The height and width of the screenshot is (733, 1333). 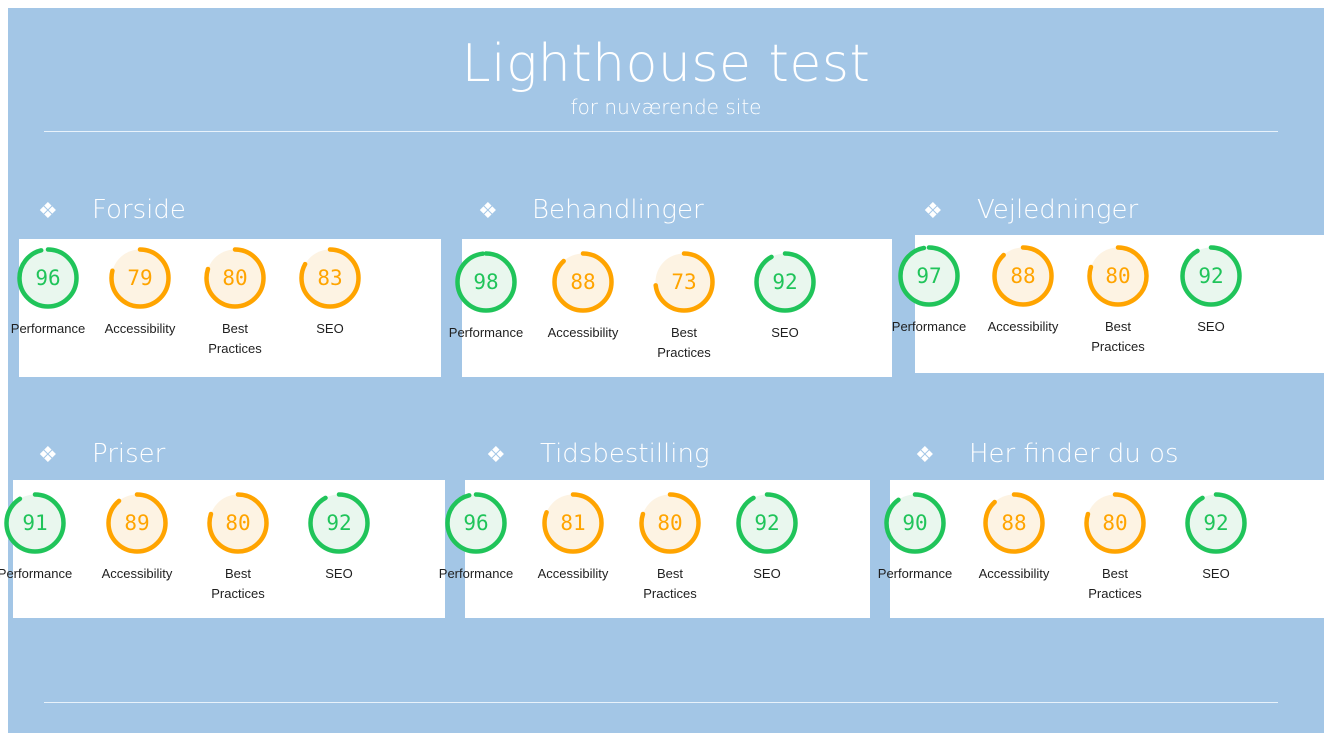 I want to click on score-ring: 81, so click(x=573, y=523).